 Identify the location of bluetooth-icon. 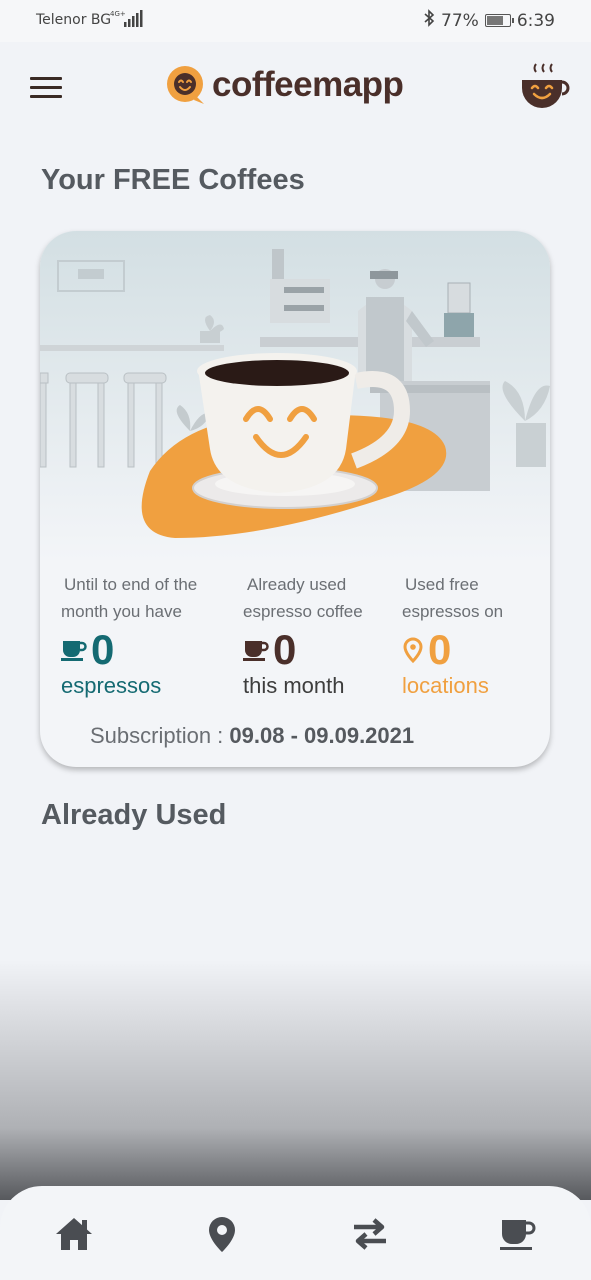
(429, 20).